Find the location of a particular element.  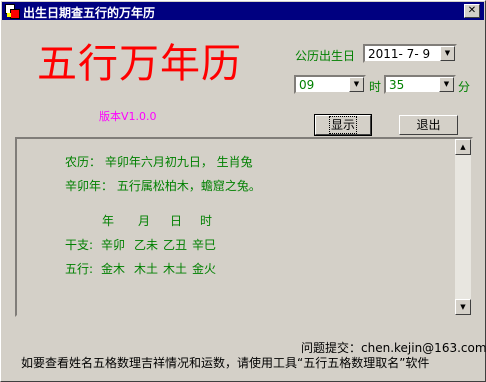

lunar-date-text: 农历： 辛卯年六月初九日， 生肖兔 is located at coordinates (159, 162).